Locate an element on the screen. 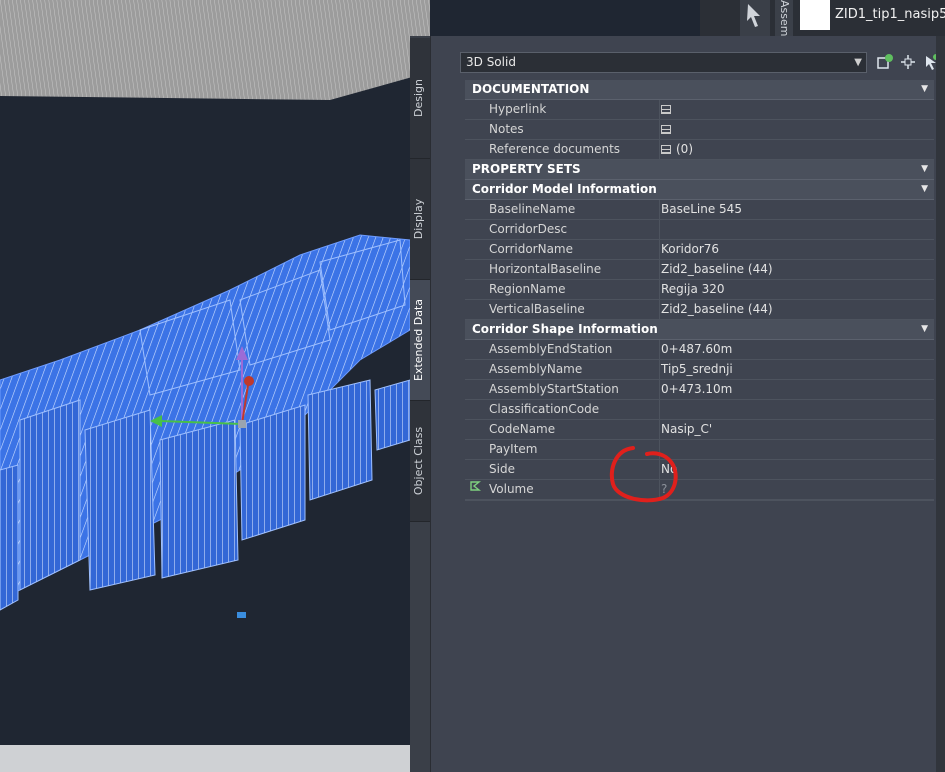 The image size is (945, 772). property-value: 0+487.60m is located at coordinates (696, 349).